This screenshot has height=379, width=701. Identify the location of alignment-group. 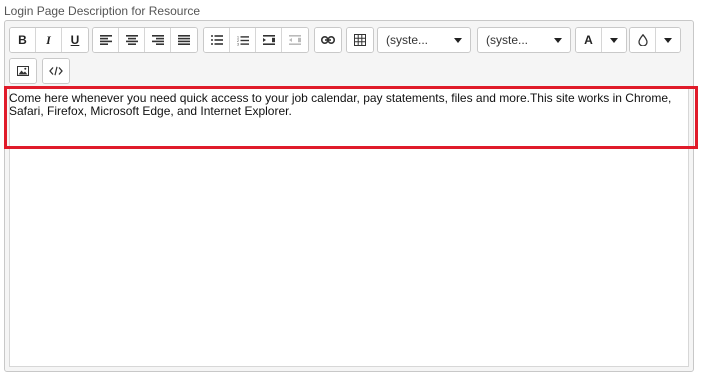
(145, 40).